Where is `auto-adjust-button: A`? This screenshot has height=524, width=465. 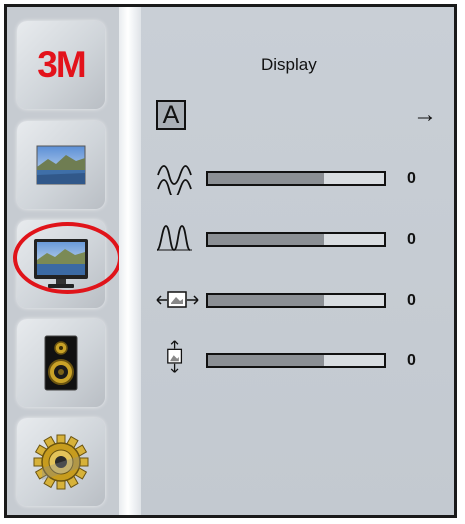
auto-adjust-button: A is located at coordinates (171, 115).